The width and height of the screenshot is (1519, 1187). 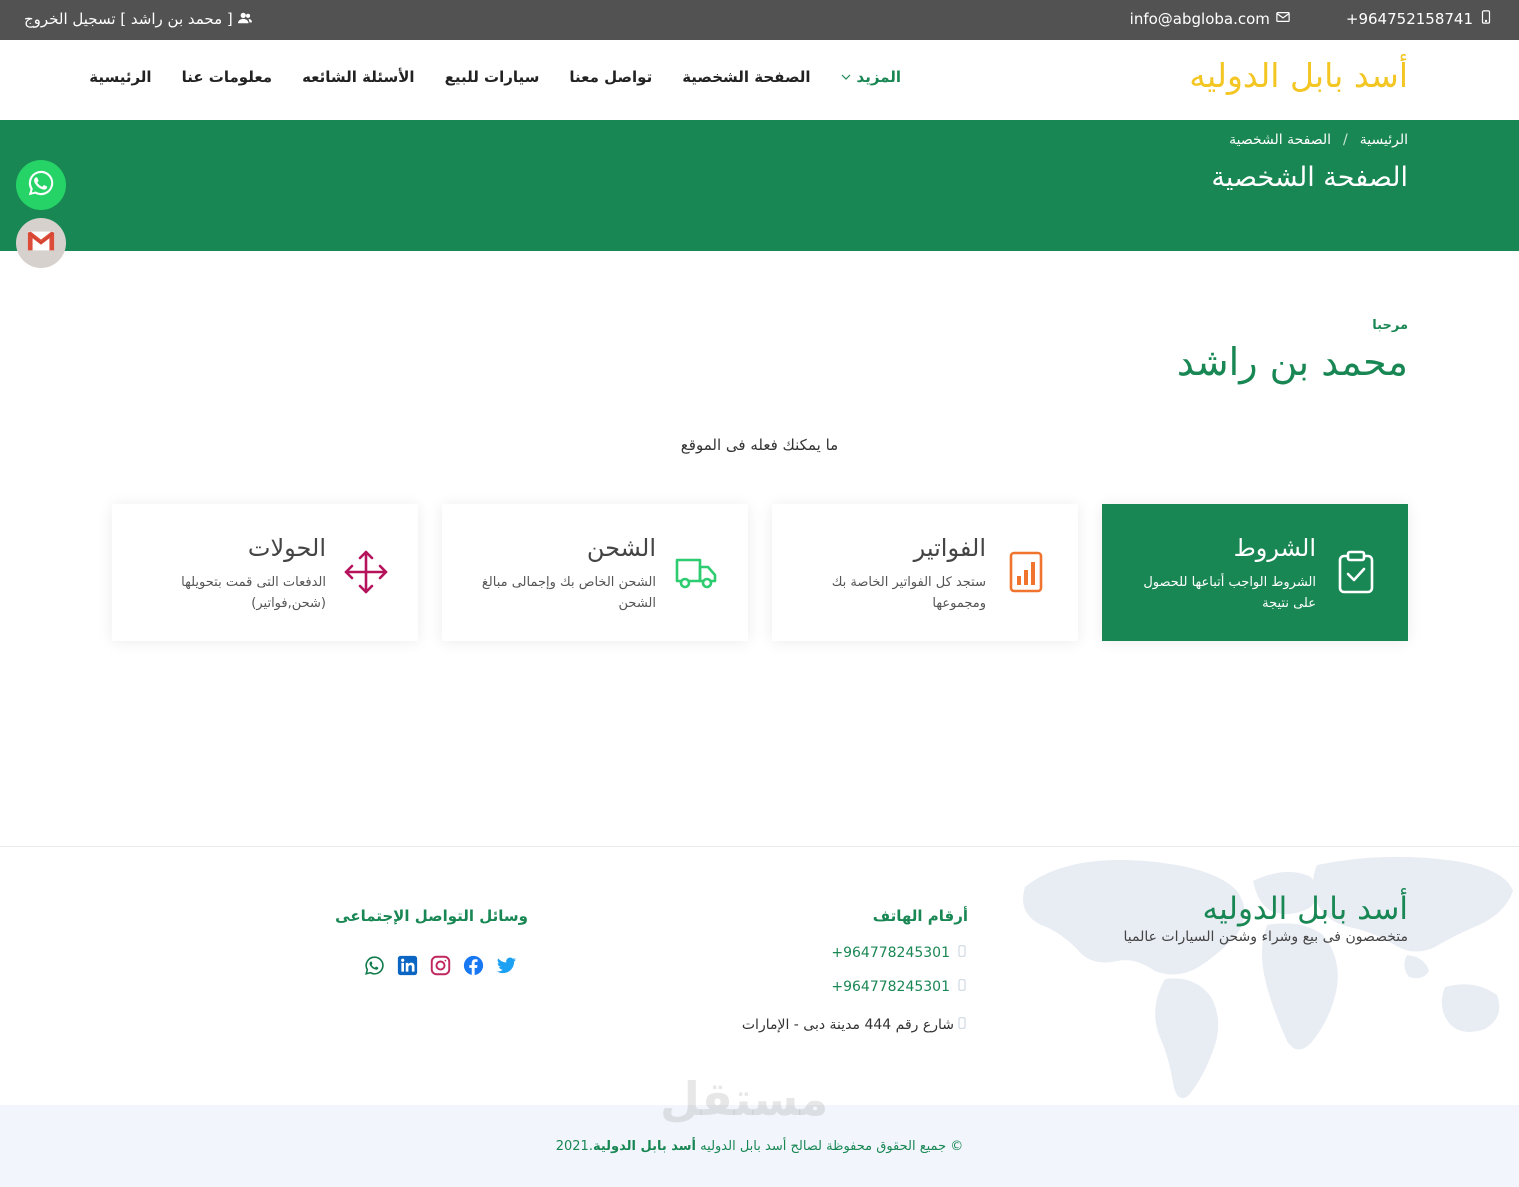 I want to click on facebook-icon, so click(x=473, y=965).